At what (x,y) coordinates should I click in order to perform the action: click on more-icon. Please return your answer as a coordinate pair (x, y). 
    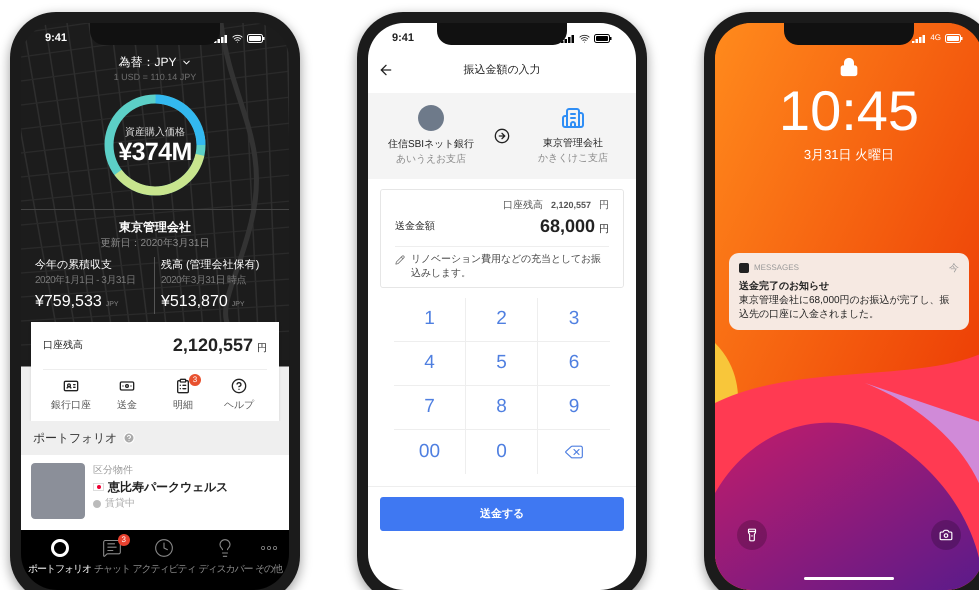
    Looking at the image, I should click on (268, 548).